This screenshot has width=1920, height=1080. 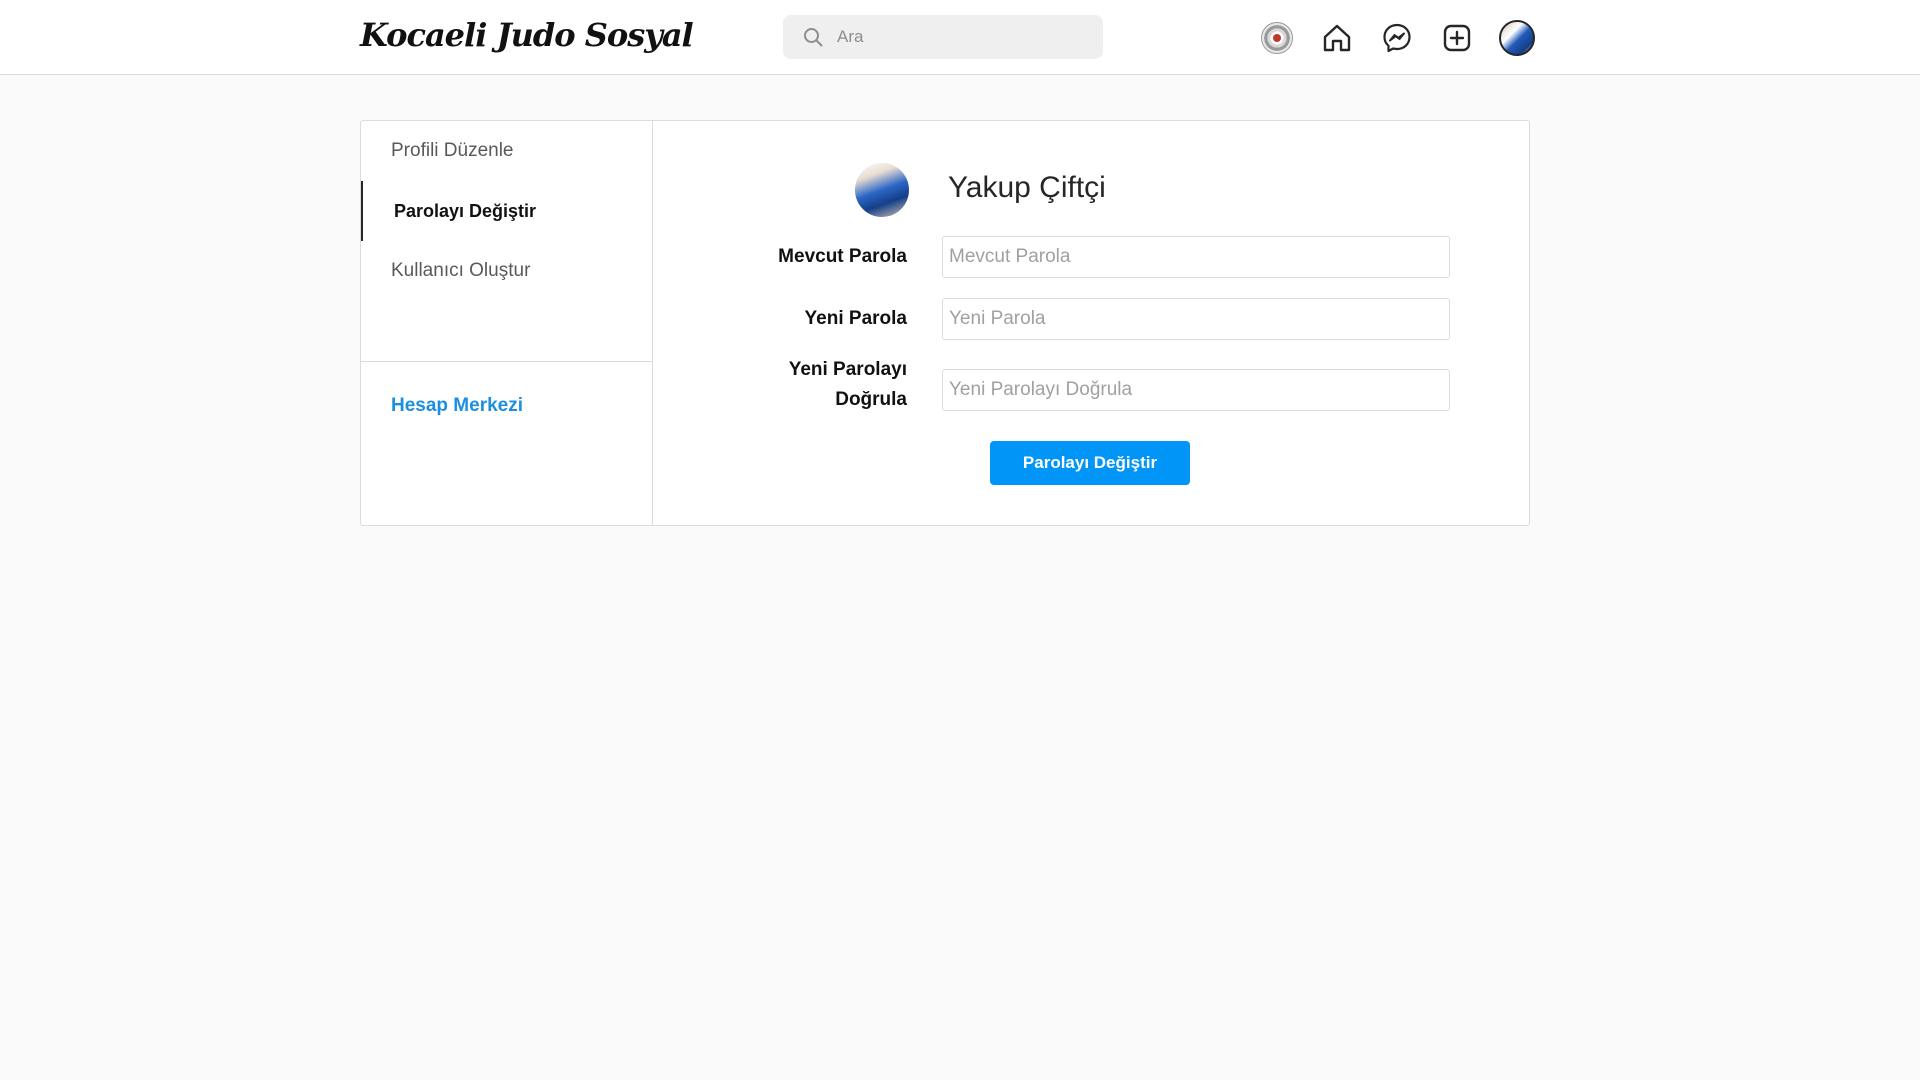 What do you see at coordinates (1196, 319) in the screenshot?
I see `new-password-input` at bounding box center [1196, 319].